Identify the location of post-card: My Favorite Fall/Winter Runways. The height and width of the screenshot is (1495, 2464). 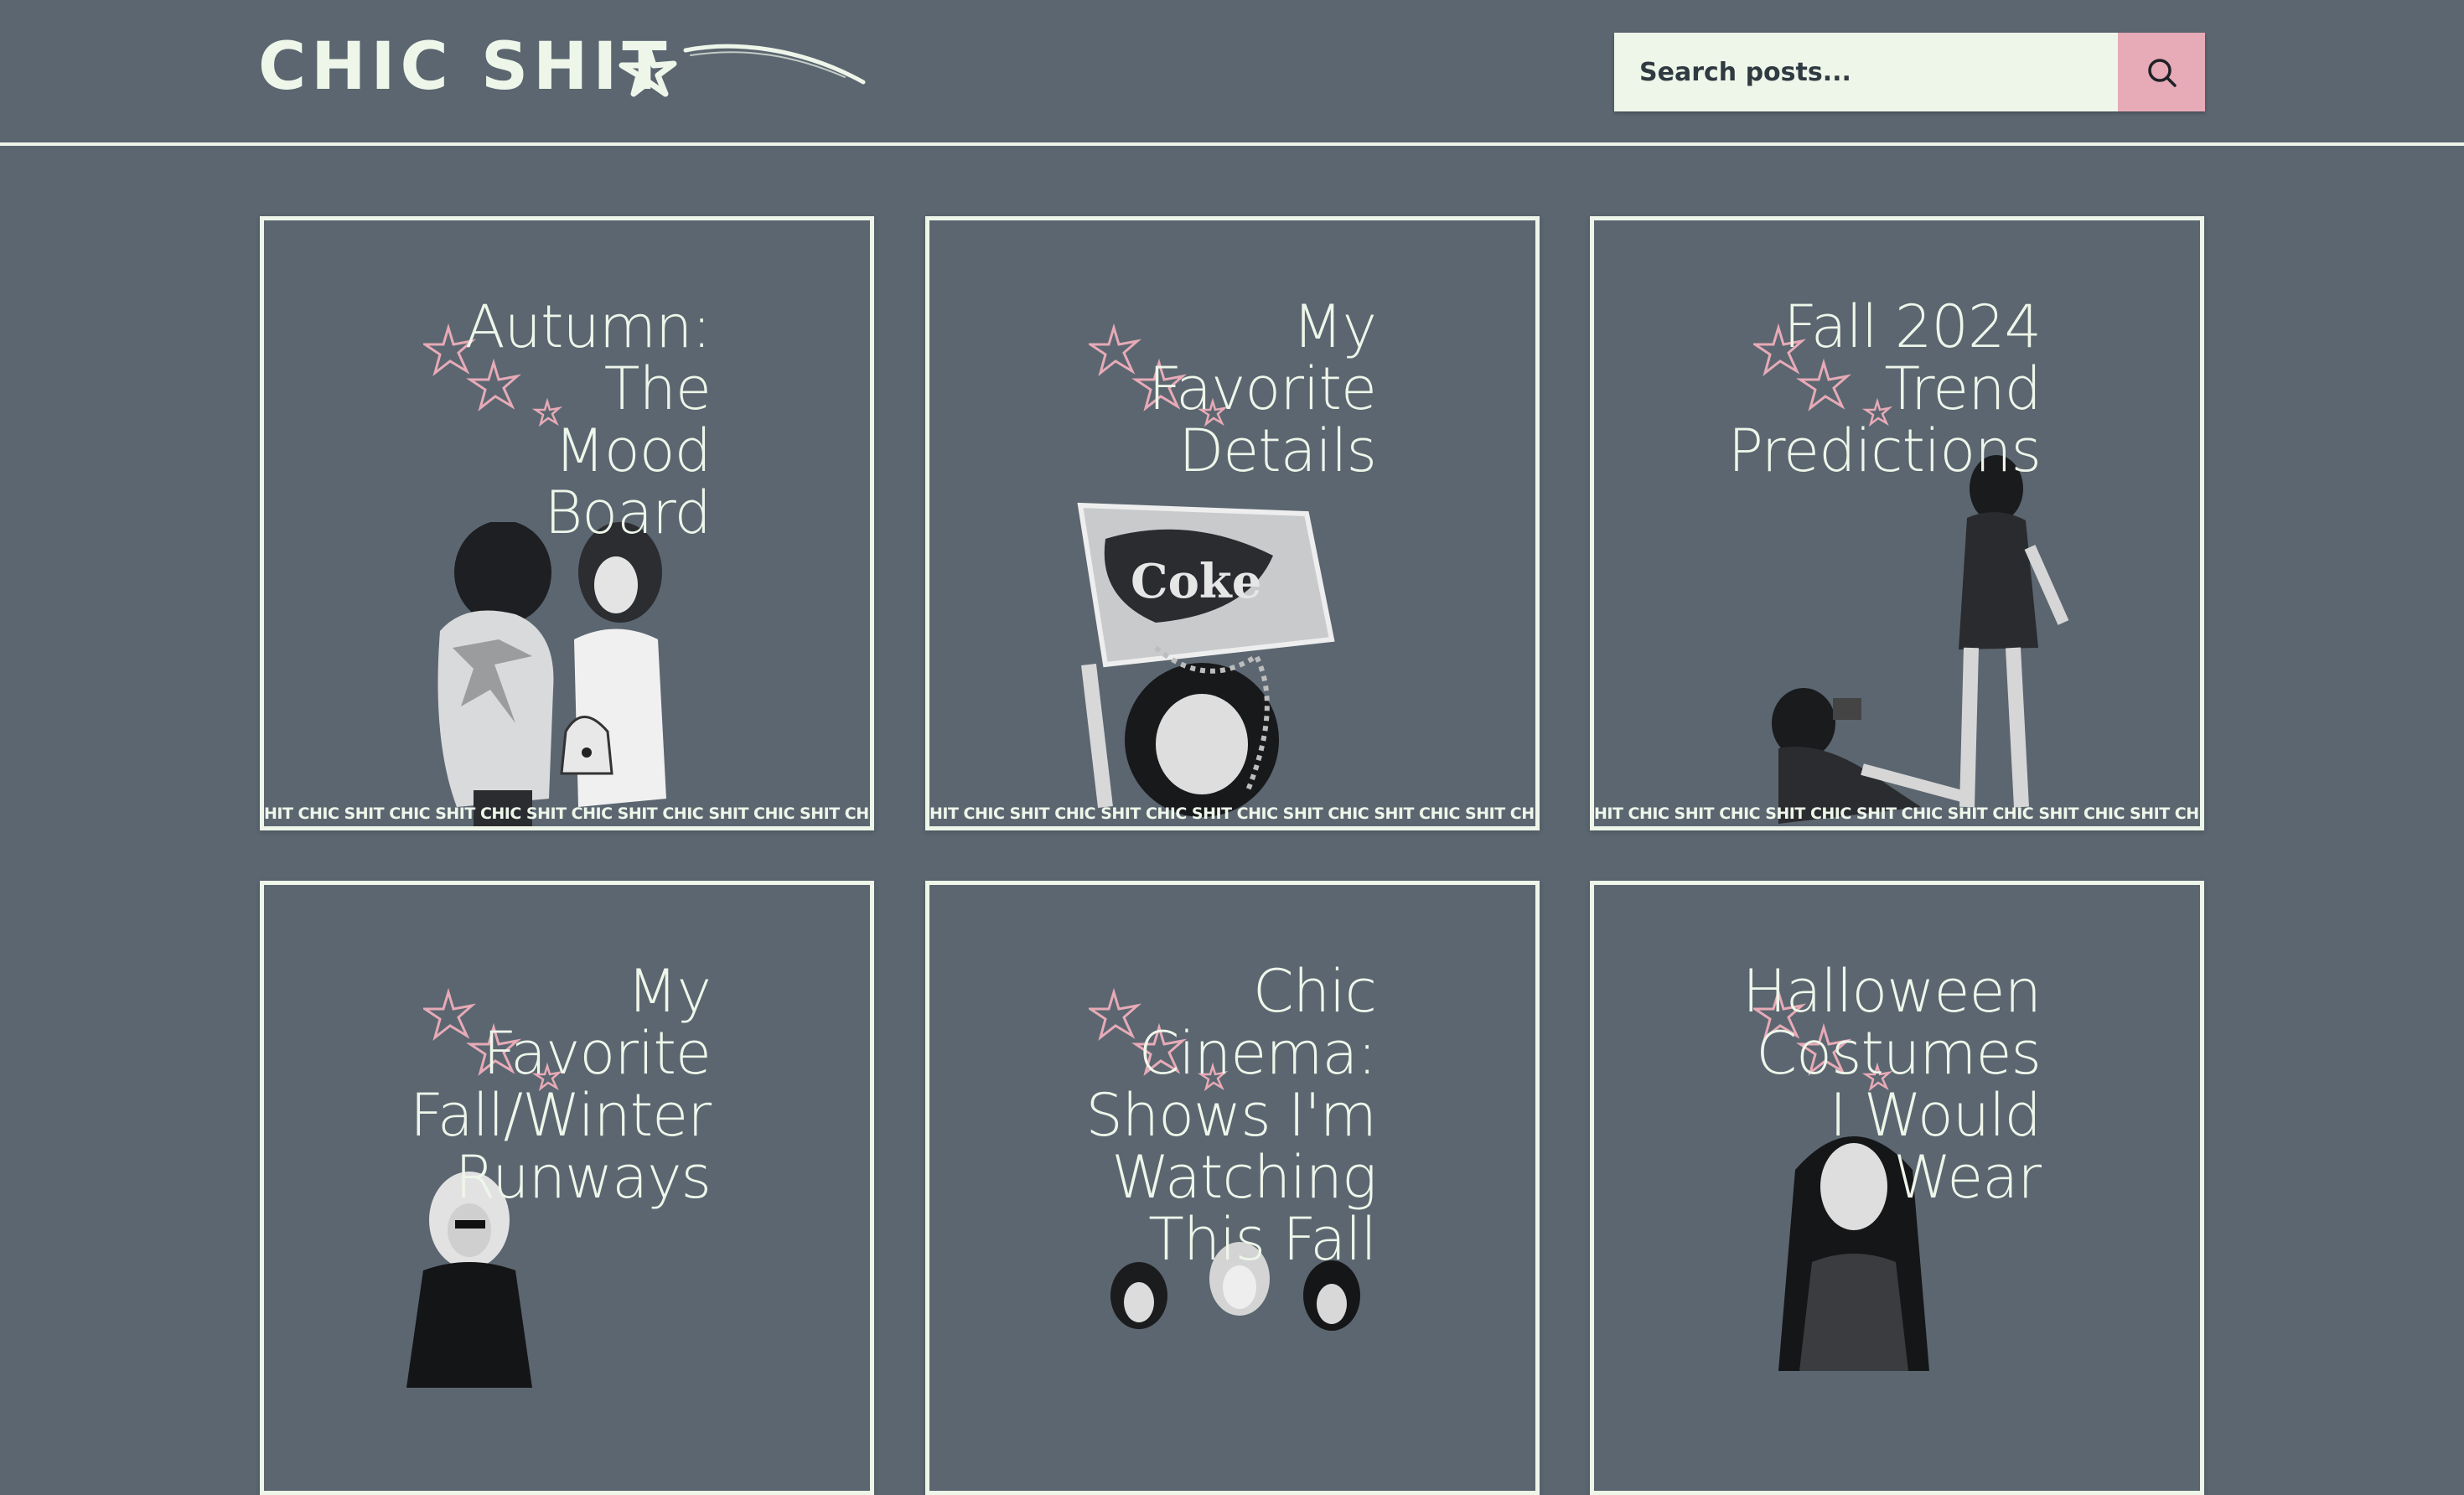
(567, 1188).